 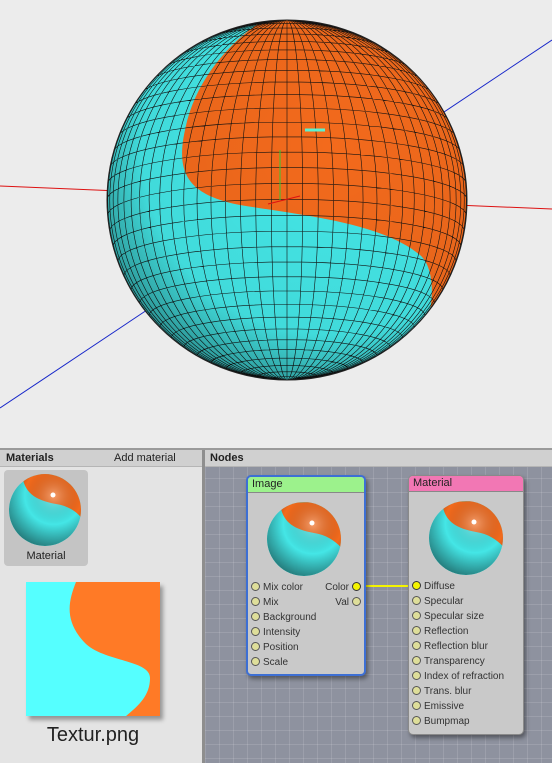 What do you see at coordinates (30, 458) in the screenshot?
I see `materials-title: Materials` at bounding box center [30, 458].